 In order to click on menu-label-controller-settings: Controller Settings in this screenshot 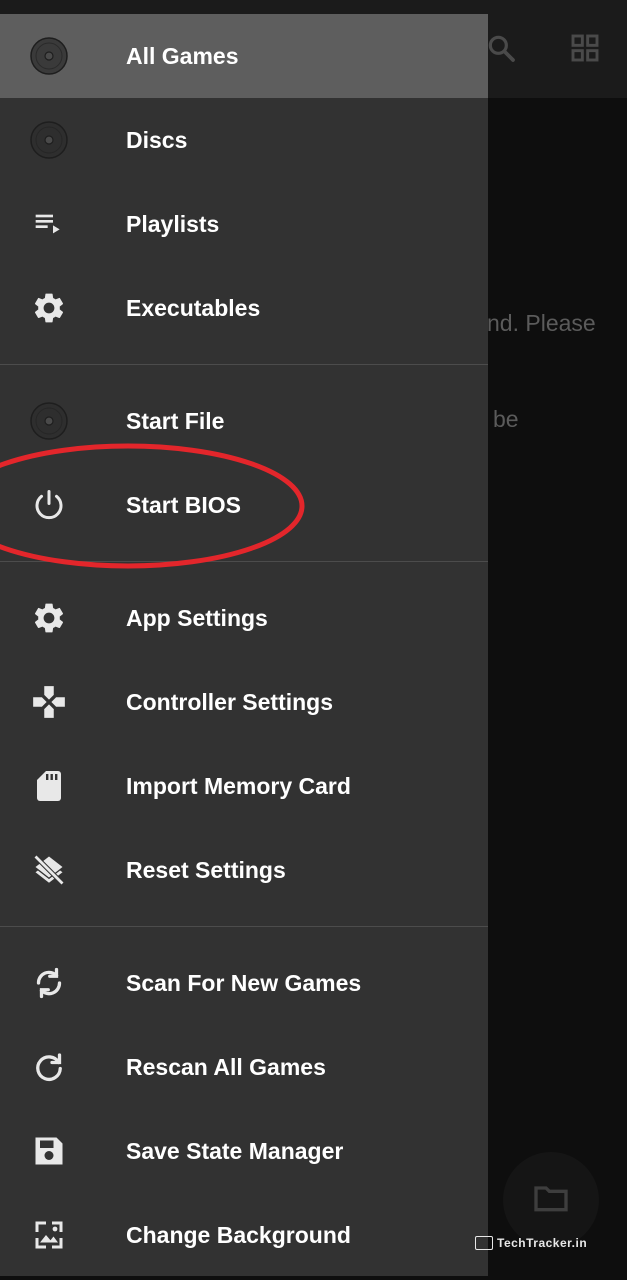, I will do `click(230, 701)`.